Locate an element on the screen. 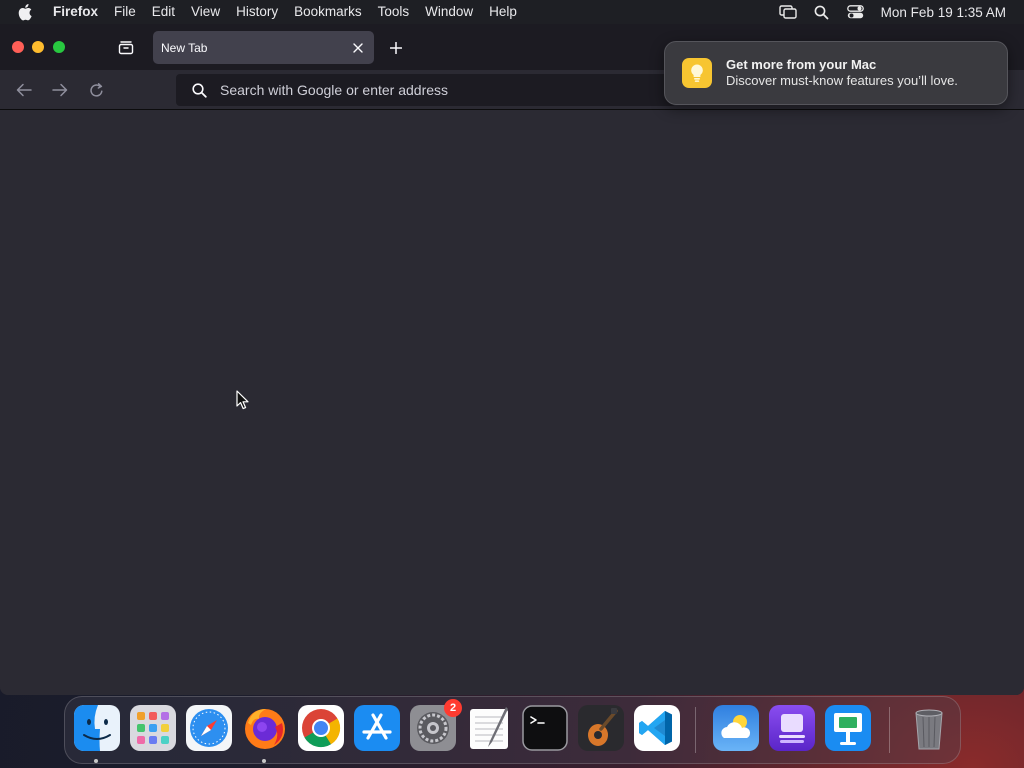 This screenshot has height=768, width=1024. search-icon is located at coordinates (199, 90).